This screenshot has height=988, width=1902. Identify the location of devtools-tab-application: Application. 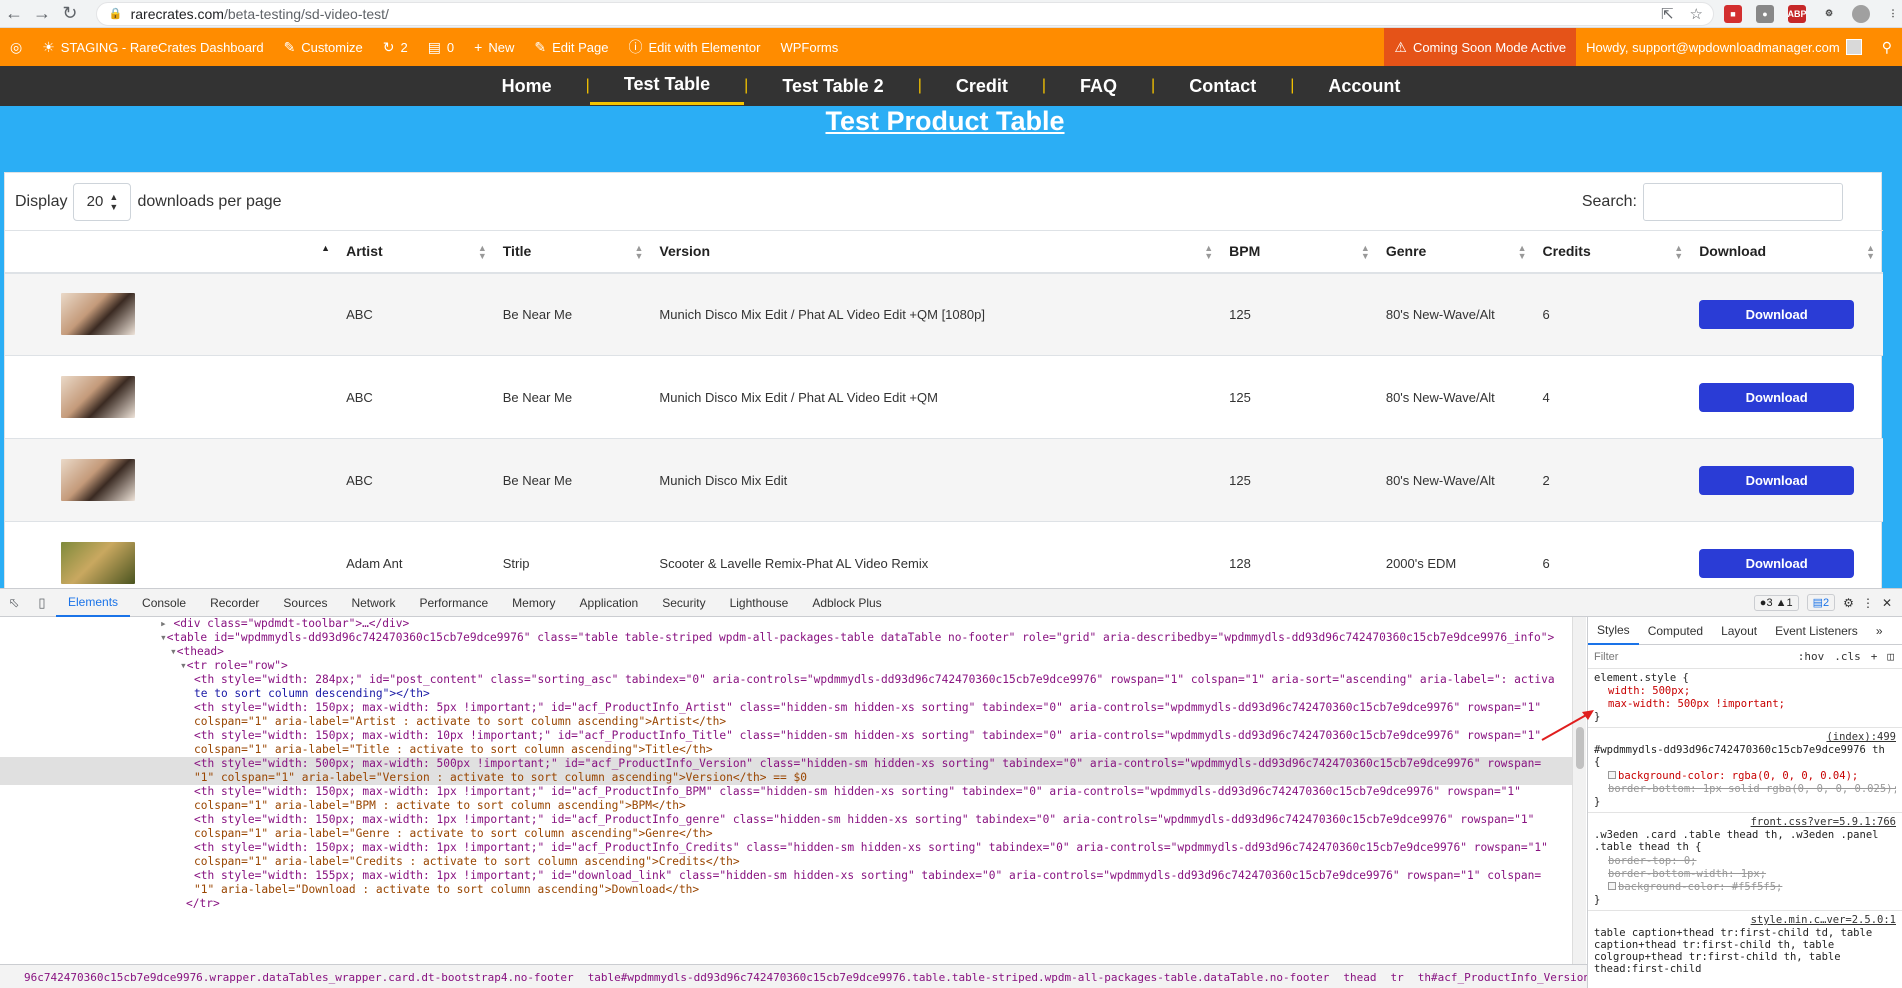
(609, 603).